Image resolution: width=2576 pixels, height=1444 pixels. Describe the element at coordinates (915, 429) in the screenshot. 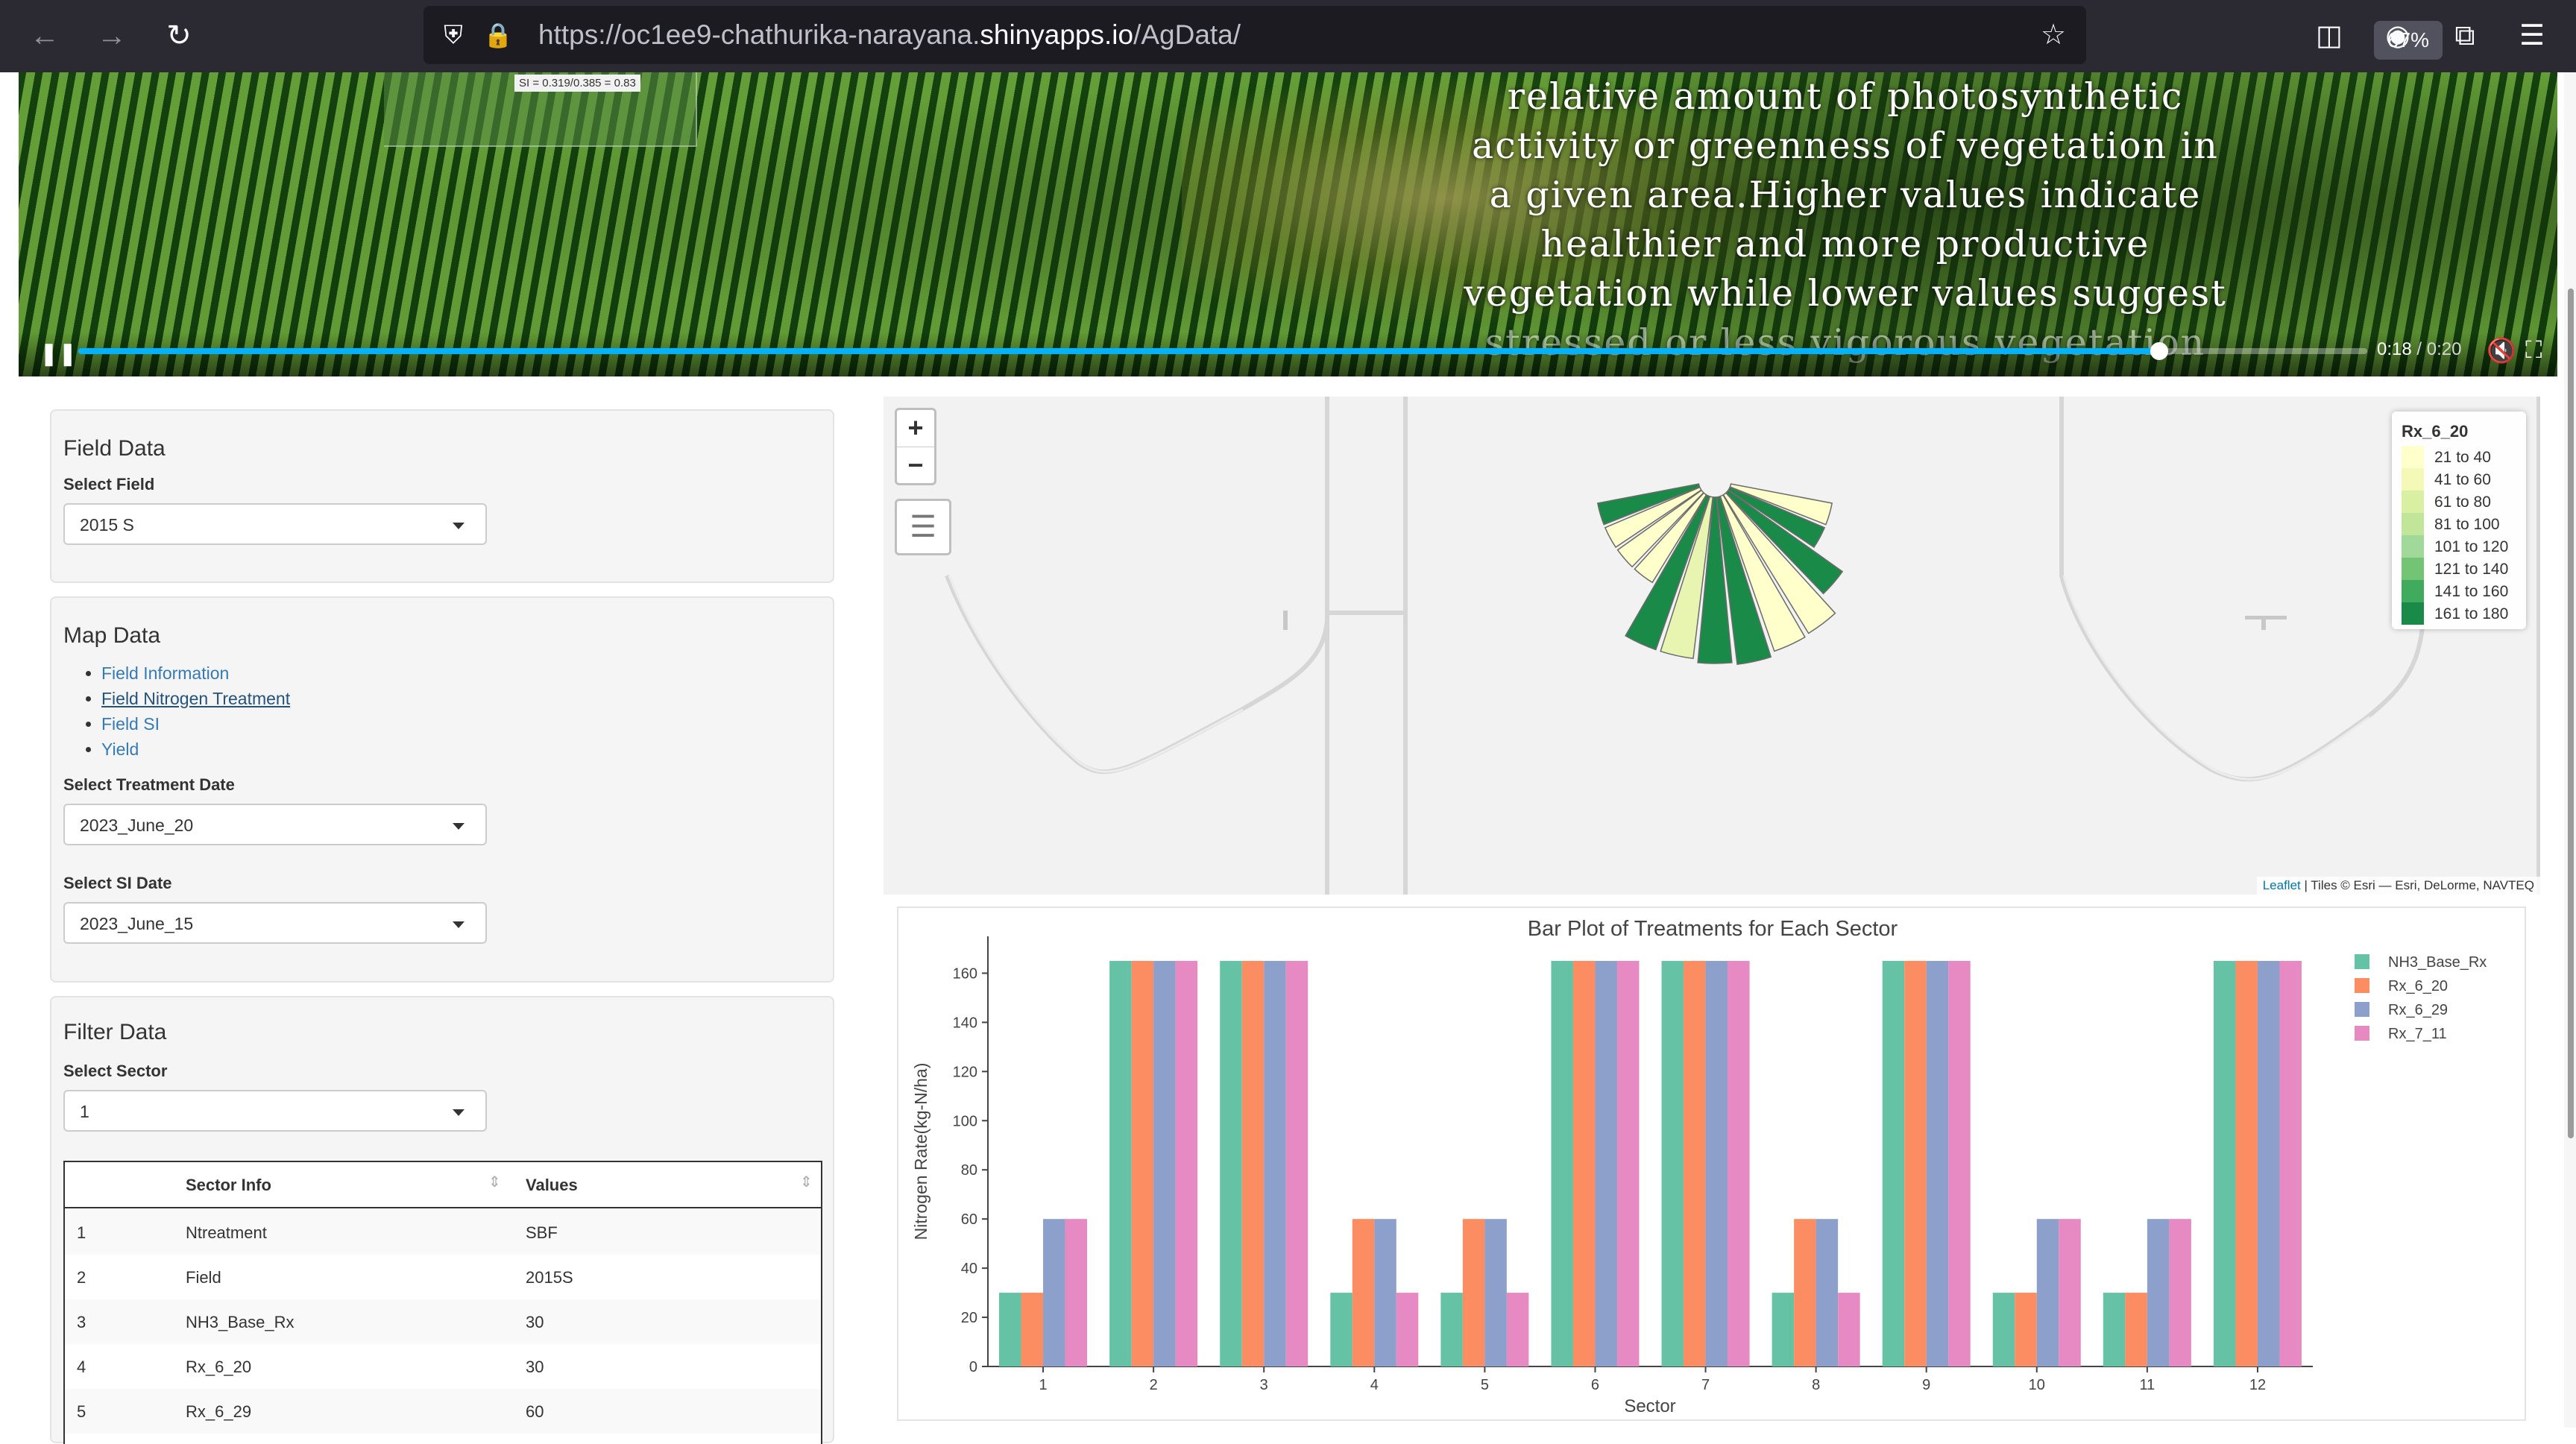

I see `zoom-in-button: +` at that location.